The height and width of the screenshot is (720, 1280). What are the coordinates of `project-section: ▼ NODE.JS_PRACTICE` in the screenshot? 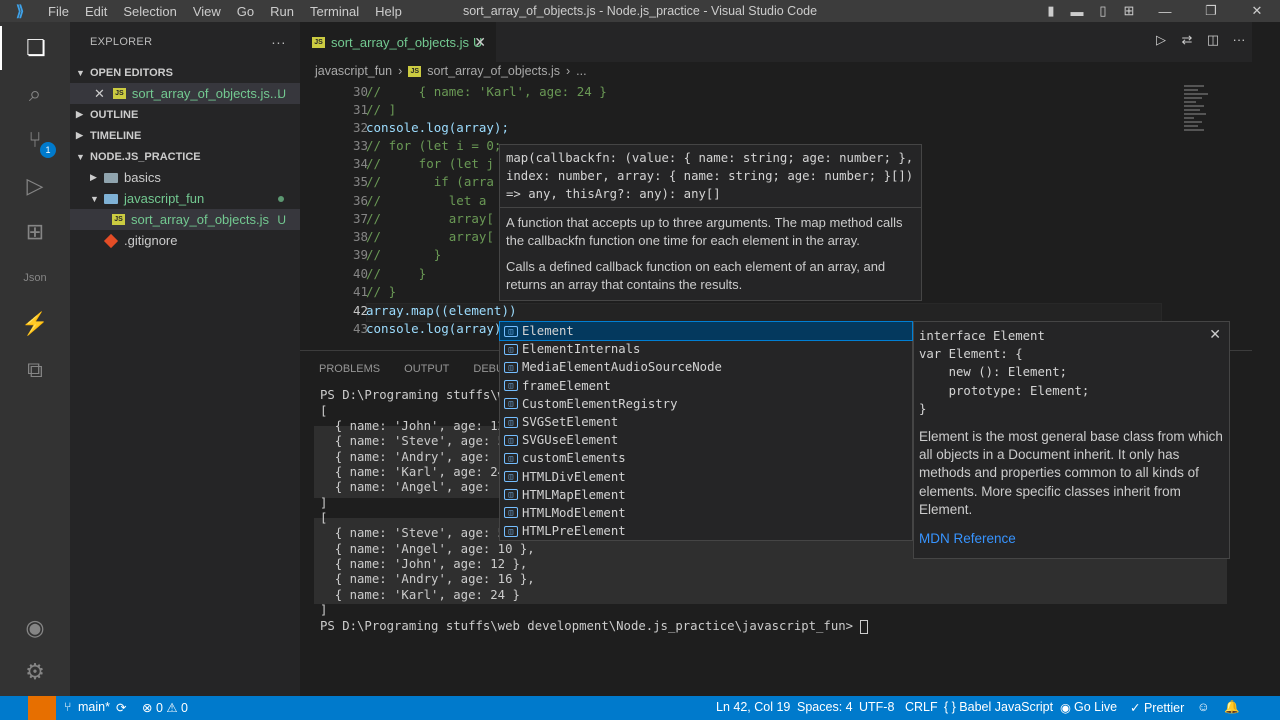 It's located at (185, 156).